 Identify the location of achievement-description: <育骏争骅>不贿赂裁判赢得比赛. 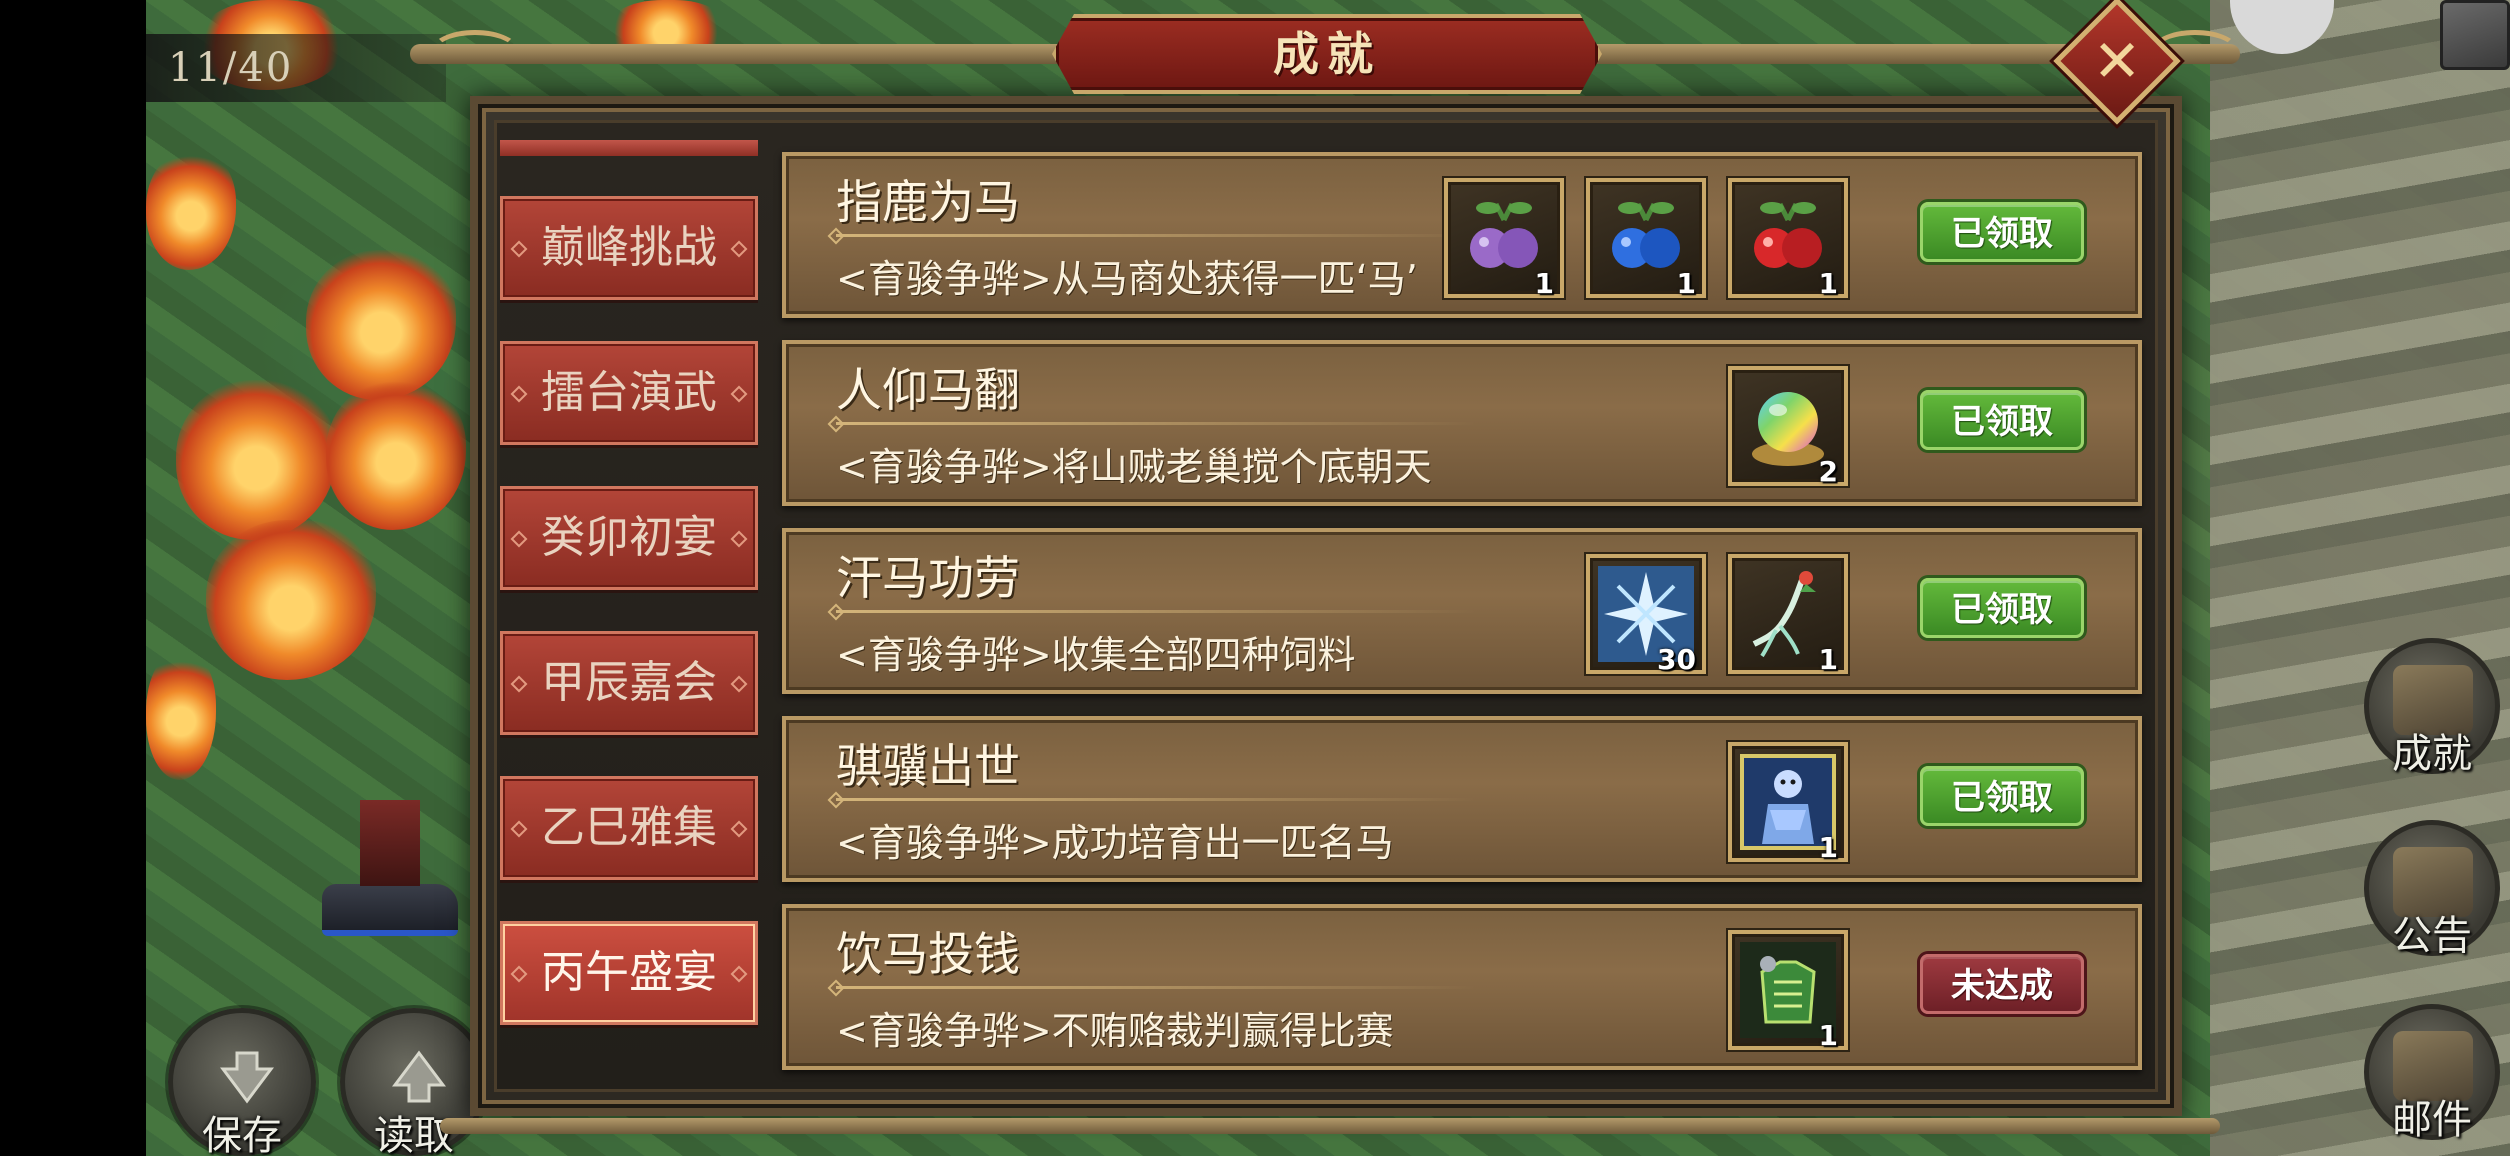
(1115, 1031).